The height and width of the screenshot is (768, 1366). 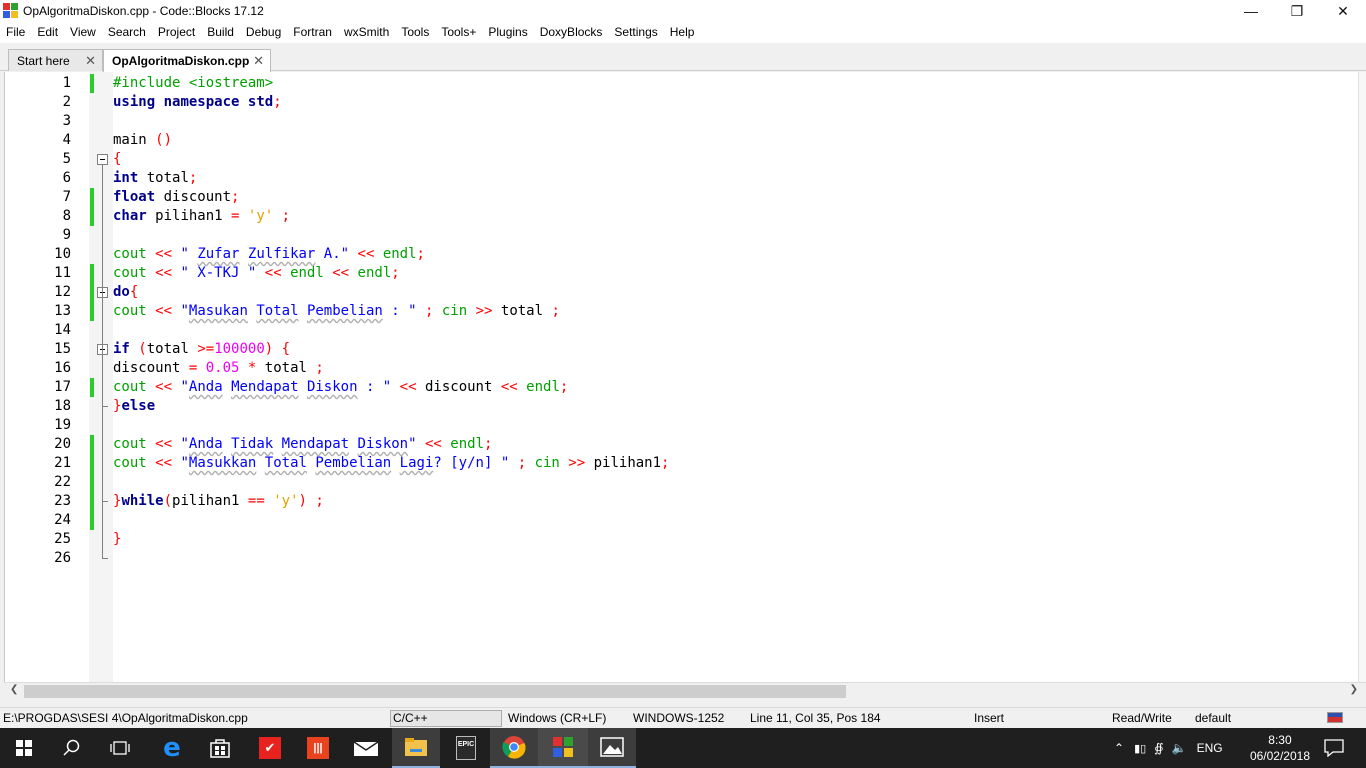 What do you see at coordinates (269, 254) in the screenshot?
I see `code-text: cout << " Zufar Zulfikar A." << endl;` at bounding box center [269, 254].